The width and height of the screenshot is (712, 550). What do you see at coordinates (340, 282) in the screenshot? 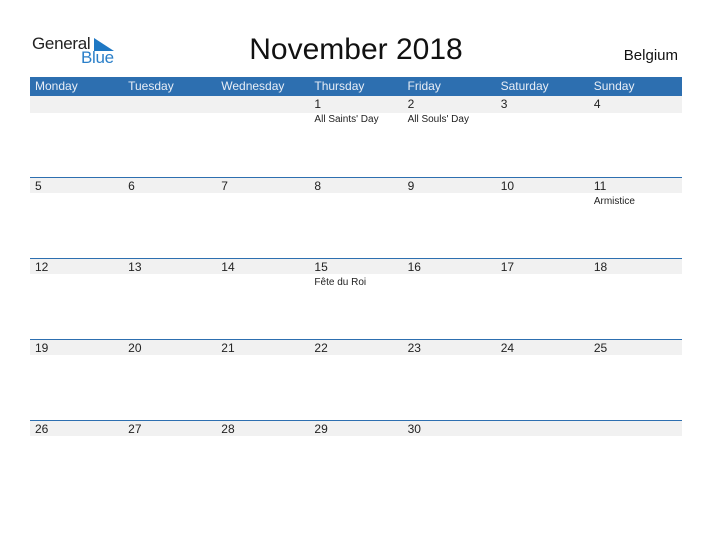
I see `holiday-label: Fête du Roi` at bounding box center [340, 282].